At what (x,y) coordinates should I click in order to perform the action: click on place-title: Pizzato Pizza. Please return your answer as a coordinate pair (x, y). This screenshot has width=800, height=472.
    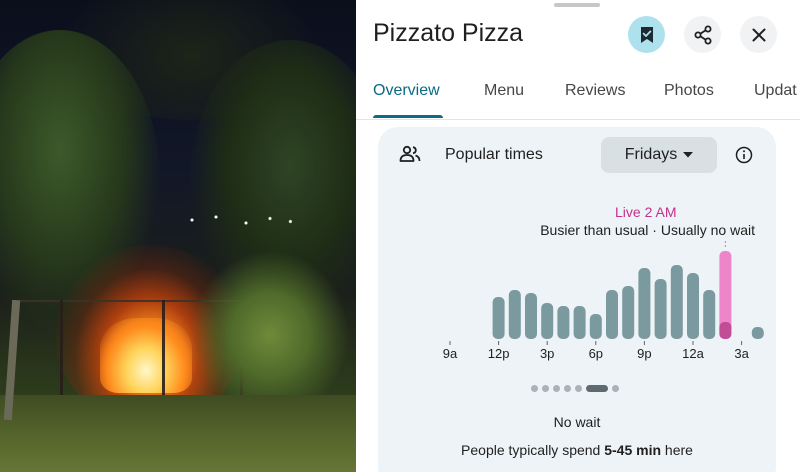
    Looking at the image, I should click on (448, 33).